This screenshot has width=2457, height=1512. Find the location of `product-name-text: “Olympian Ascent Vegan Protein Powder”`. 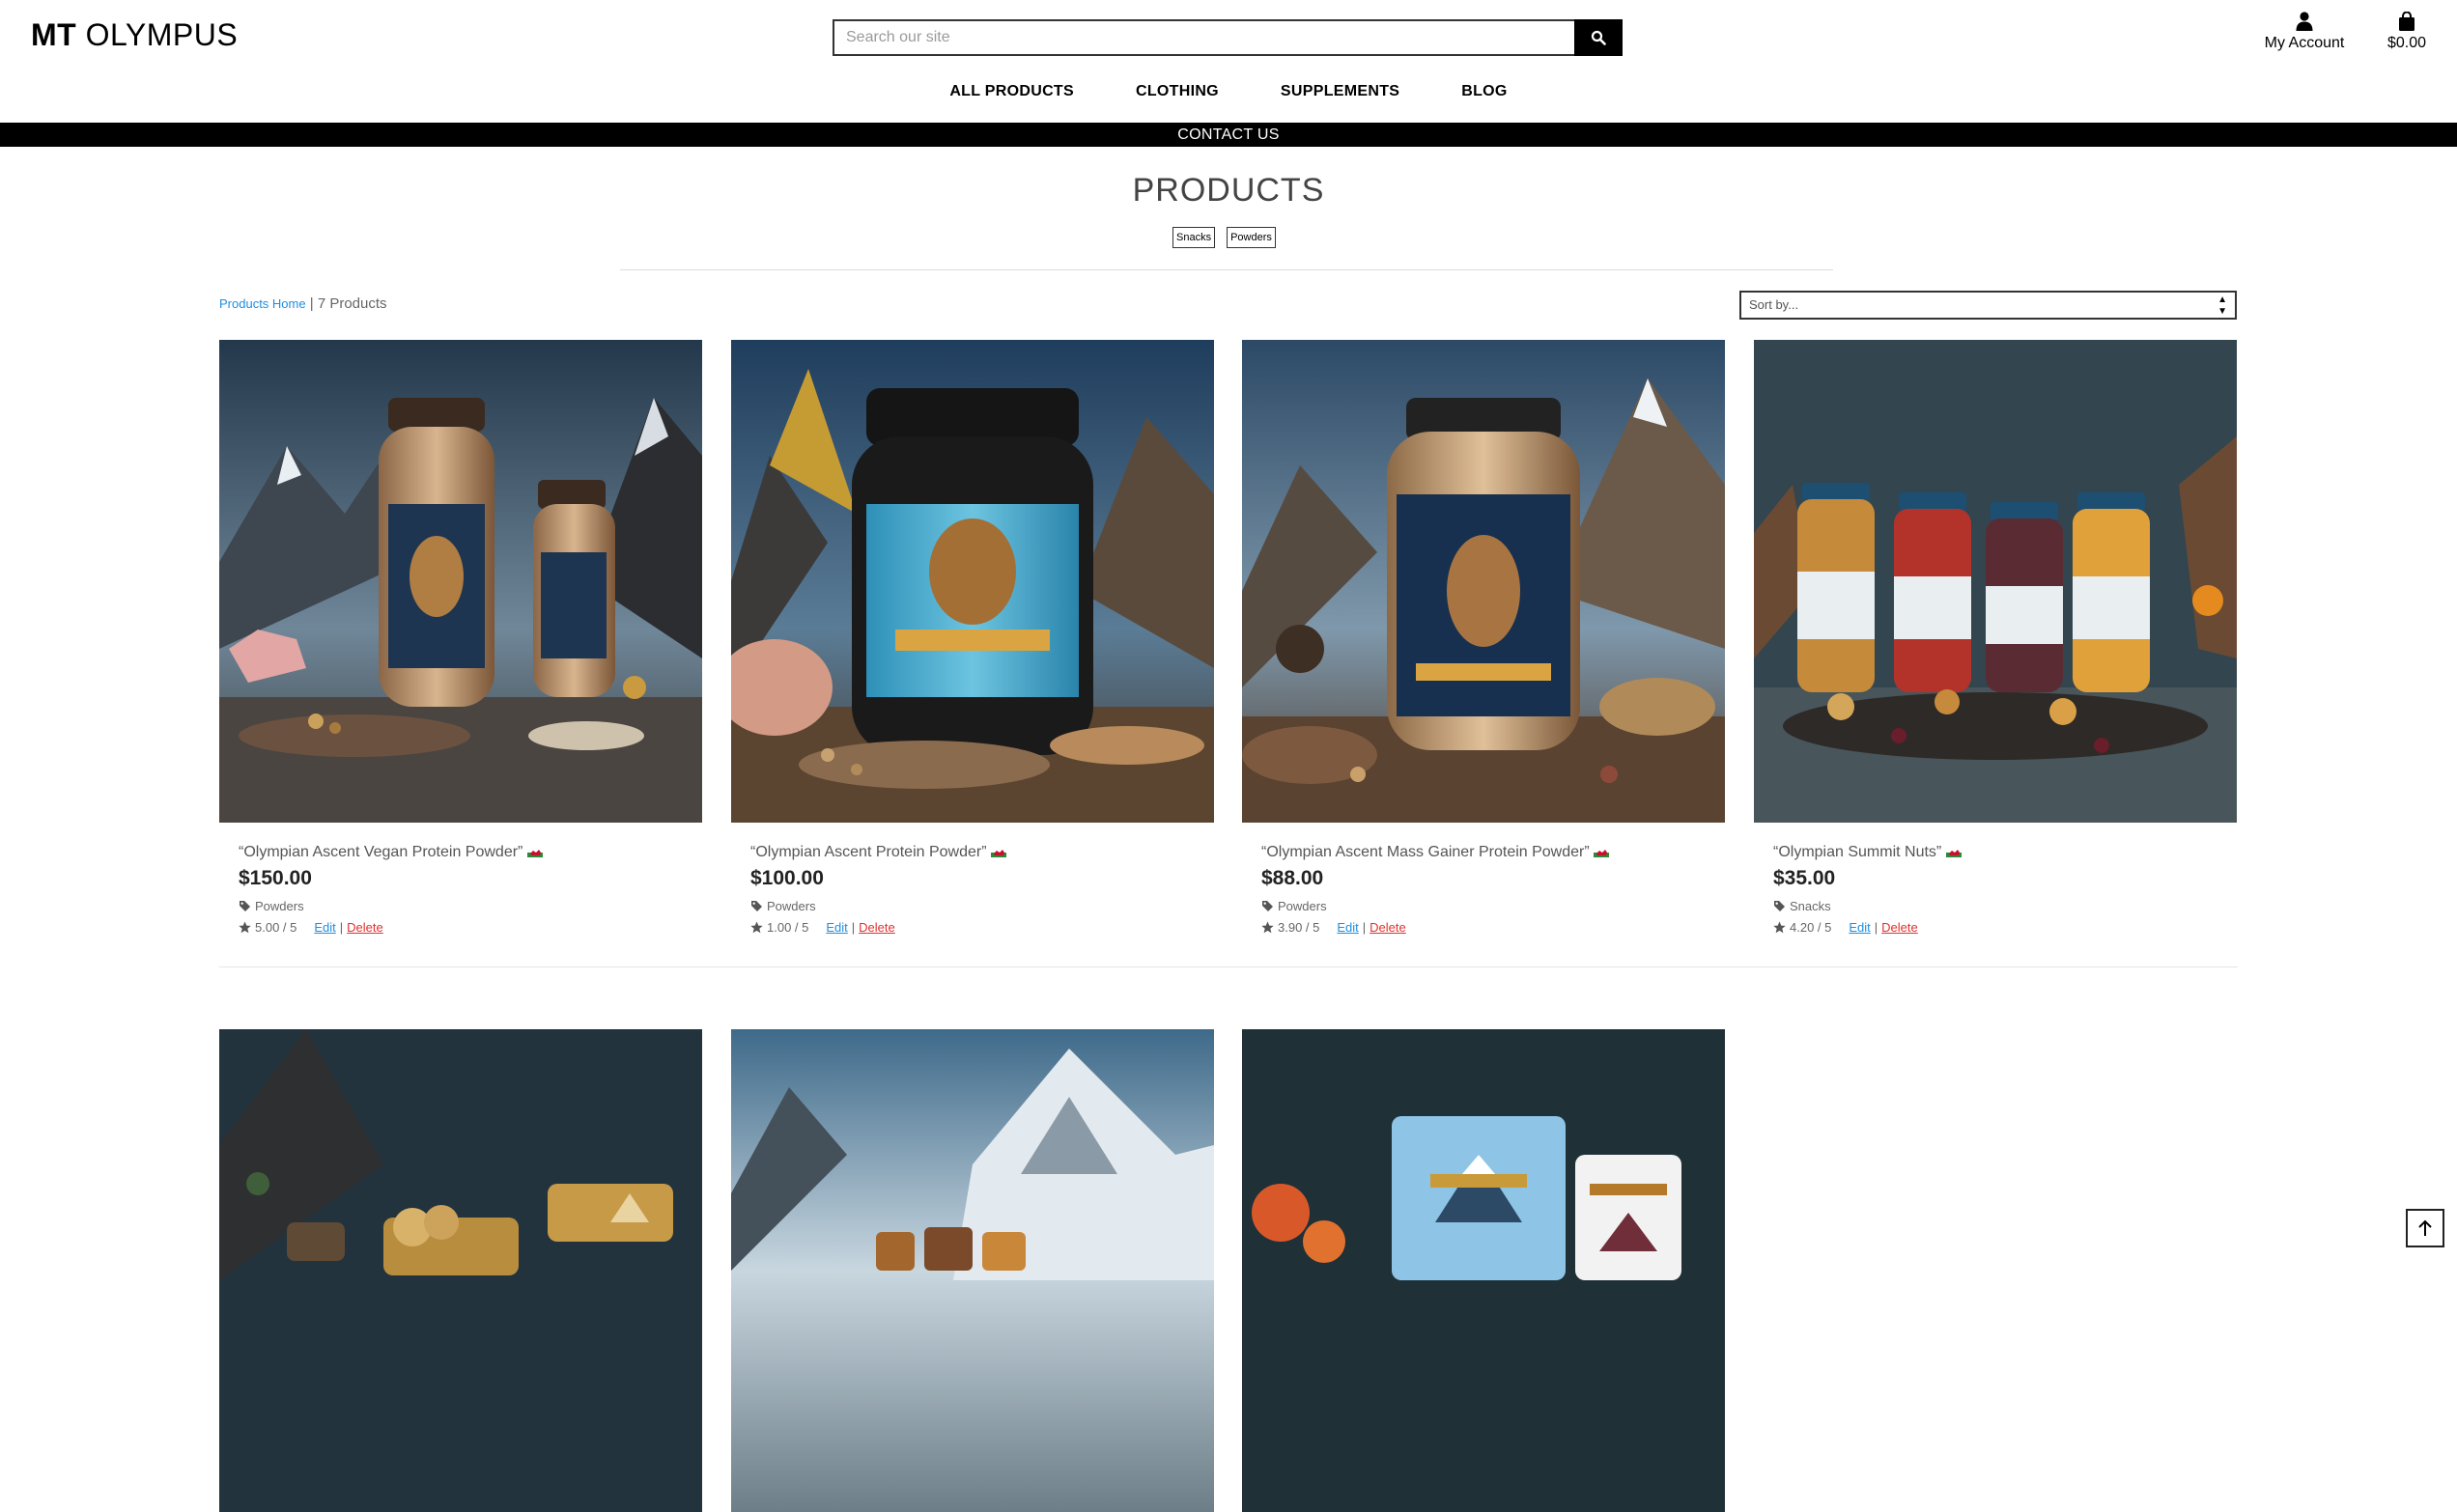

product-name-text: “Olympian Ascent Vegan Protein Powder” is located at coordinates (381, 852).